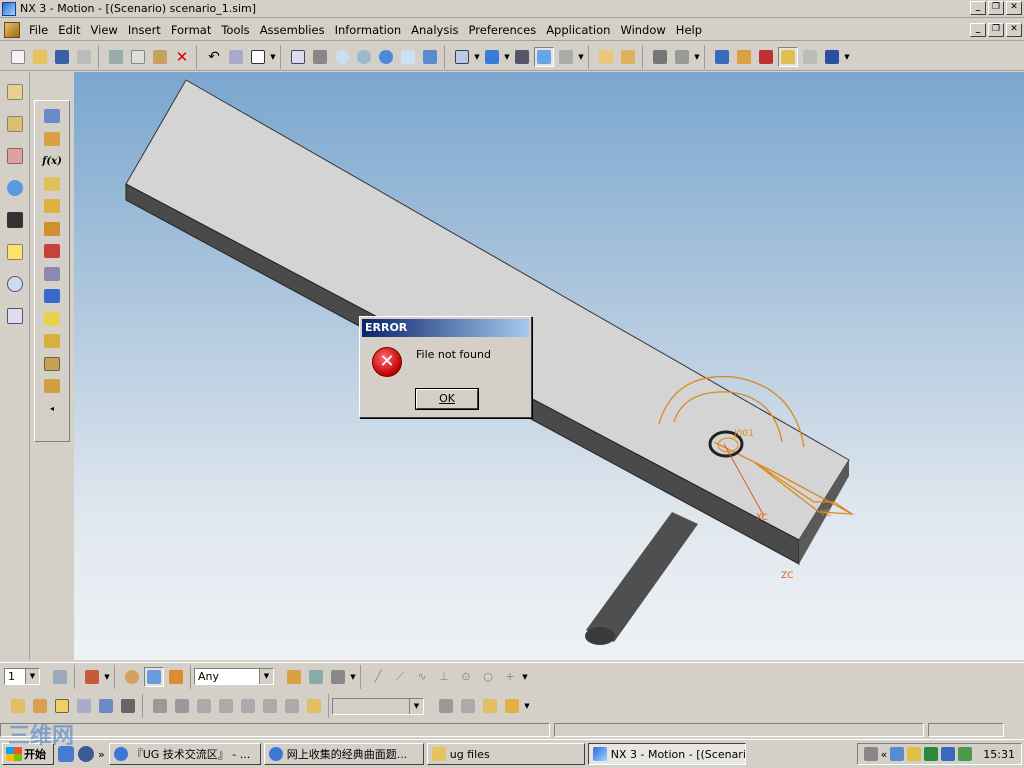  Describe the element at coordinates (914, 754) in the screenshot. I see `security-icon` at that location.